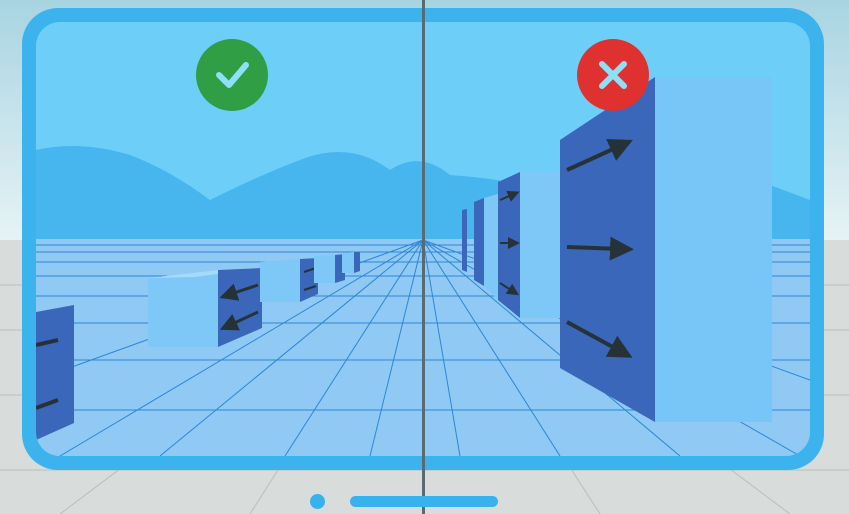 This screenshot has height=514, width=849. I want to click on box-near-left, so click(55, 372).